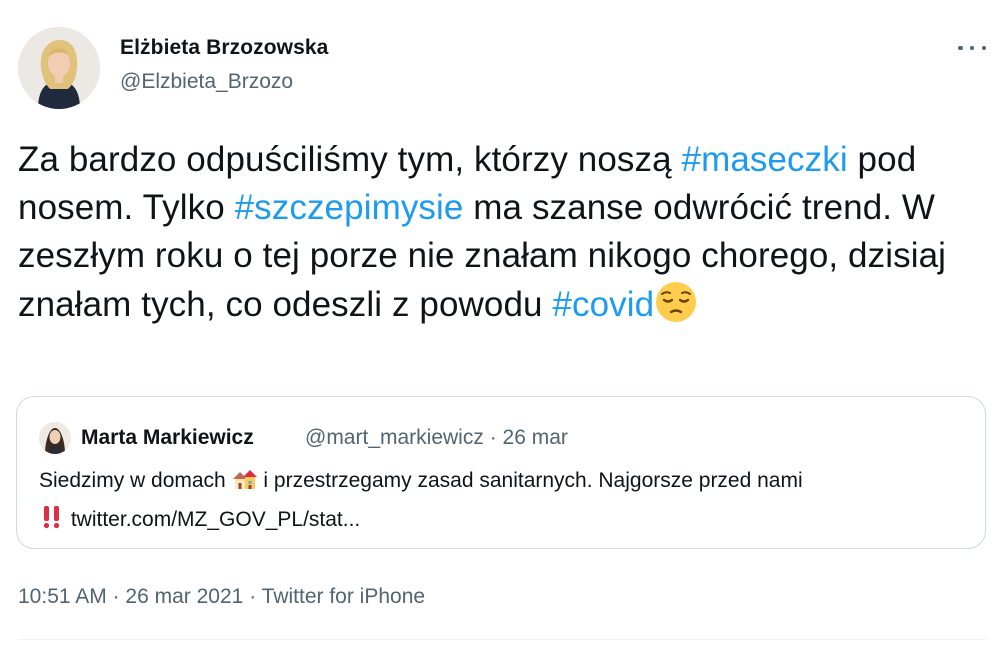 This screenshot has height=648, width=994. I want to click on quoted-tweet-meta: @mart_markiewicz · 26 mar, so click(436, 438).